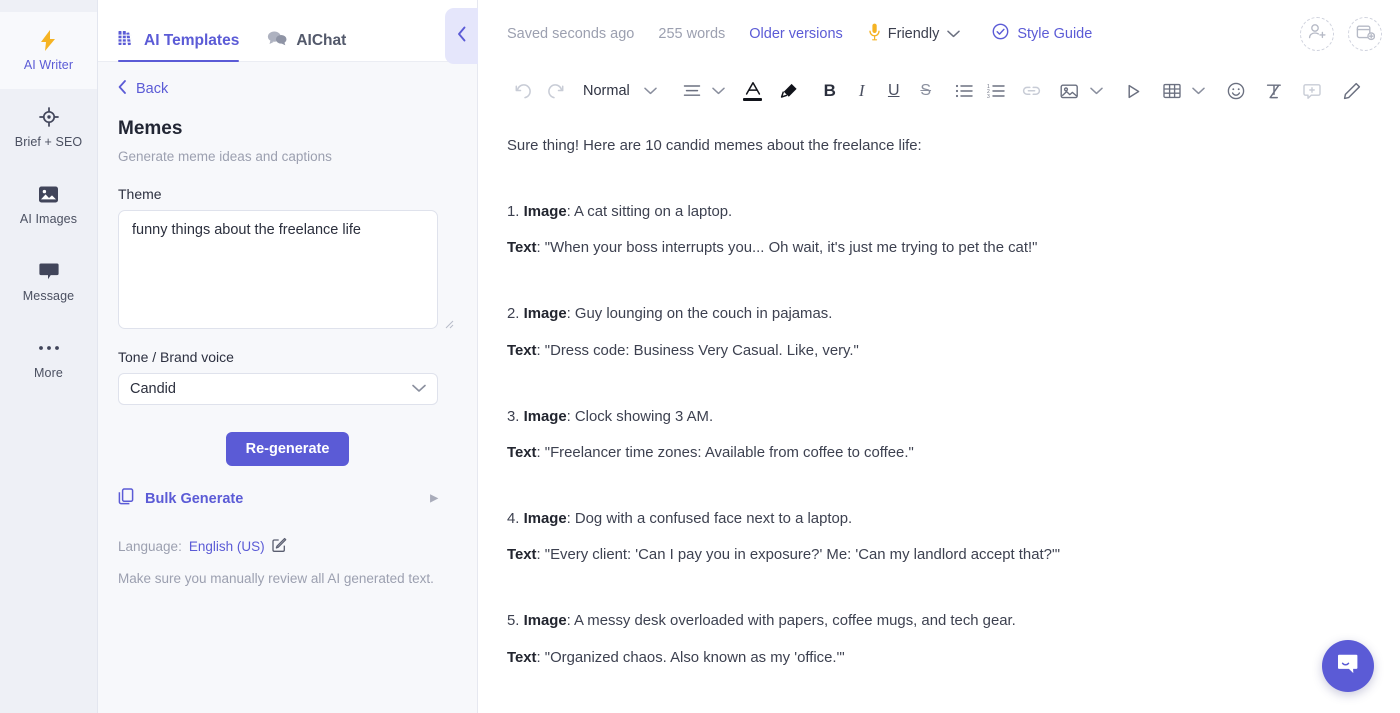 This screenshot has width=1400, height=713. I want to click on image-chevron-down-icon, so click(1097, 91).